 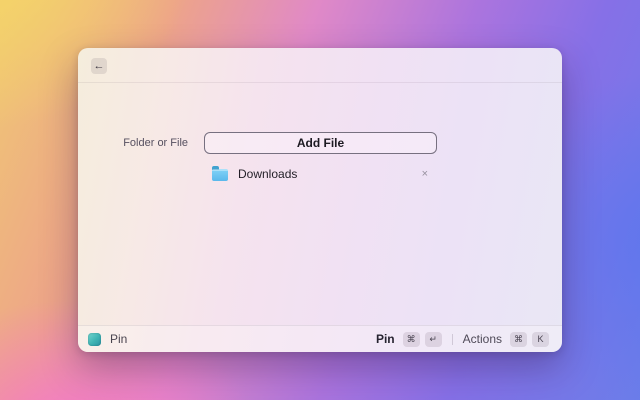 I want to click on back-button: ←, so click(x=99, y=66).